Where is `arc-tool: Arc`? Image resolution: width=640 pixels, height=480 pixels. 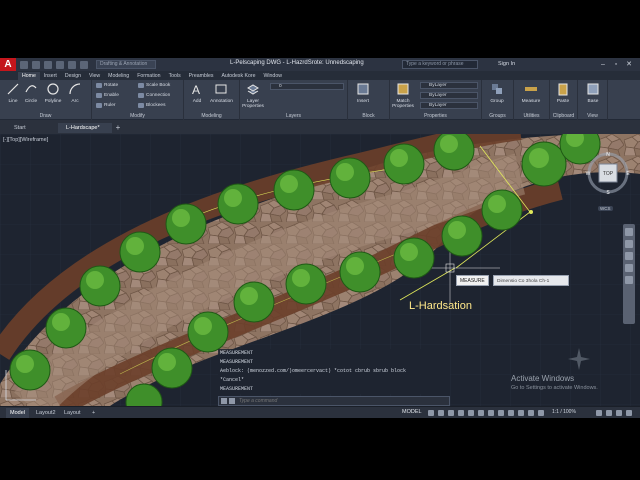 arc-tool: Arc is located at coordinates (75, 93).